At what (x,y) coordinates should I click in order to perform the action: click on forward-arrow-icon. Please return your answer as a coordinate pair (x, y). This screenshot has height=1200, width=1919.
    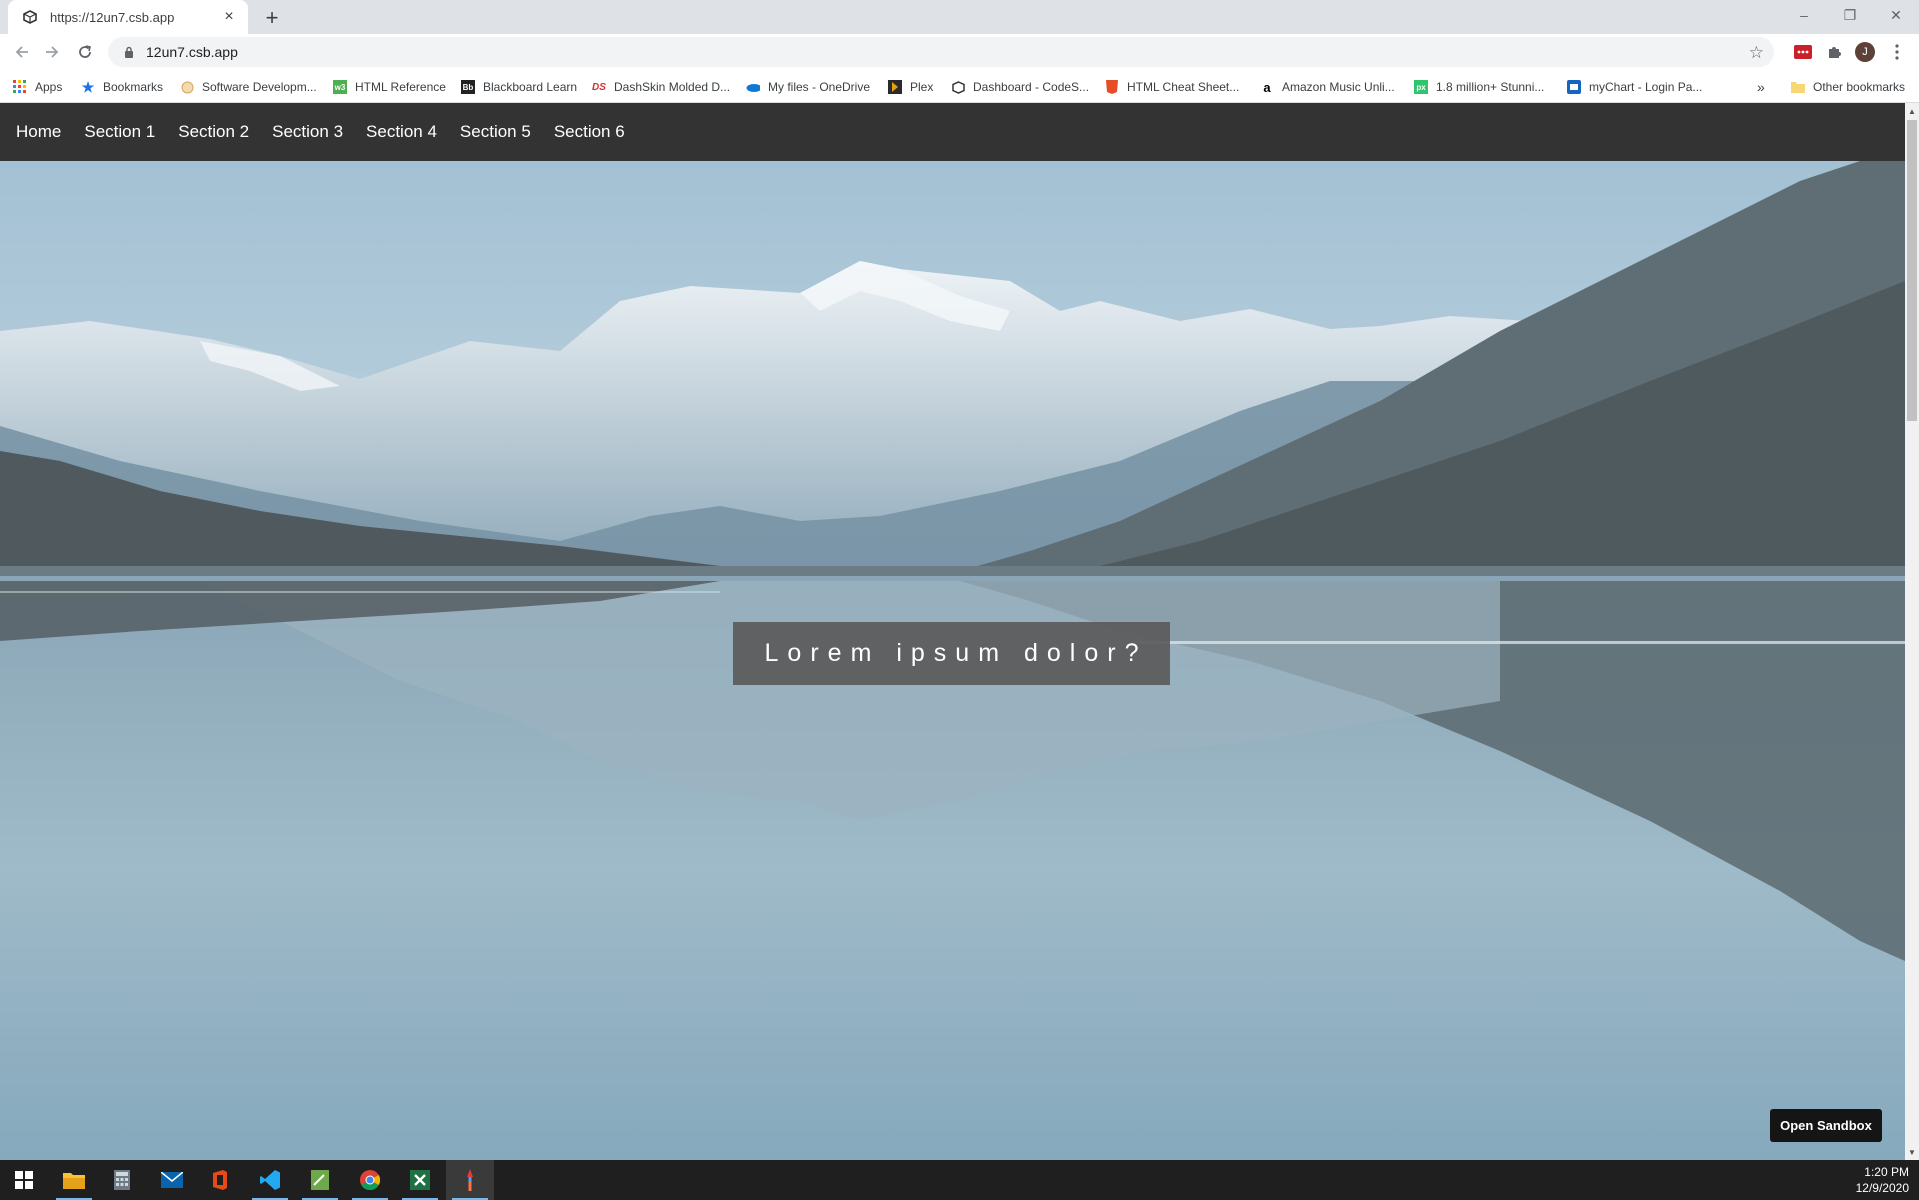
    Looking at the image, I should click on (52, 52).